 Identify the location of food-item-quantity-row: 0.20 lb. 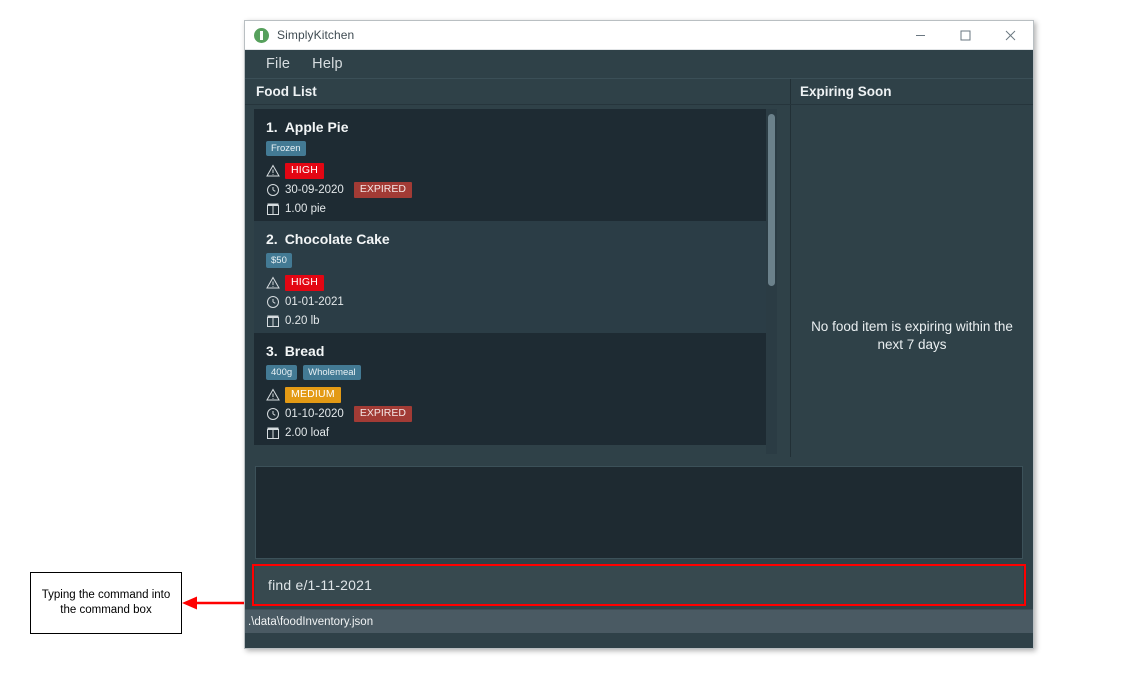
(515, 320).